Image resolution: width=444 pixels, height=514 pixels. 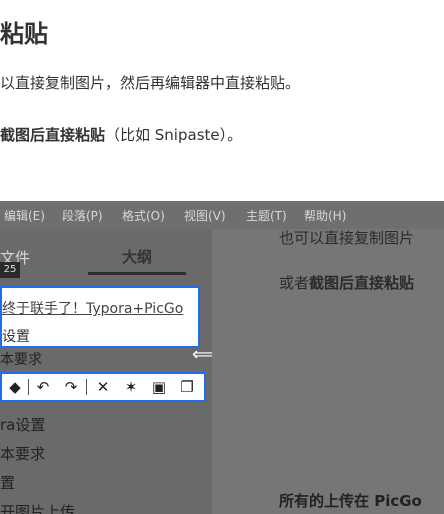 I want to click on sidebar-item-2: 本要求, so click(x=22, y=453).